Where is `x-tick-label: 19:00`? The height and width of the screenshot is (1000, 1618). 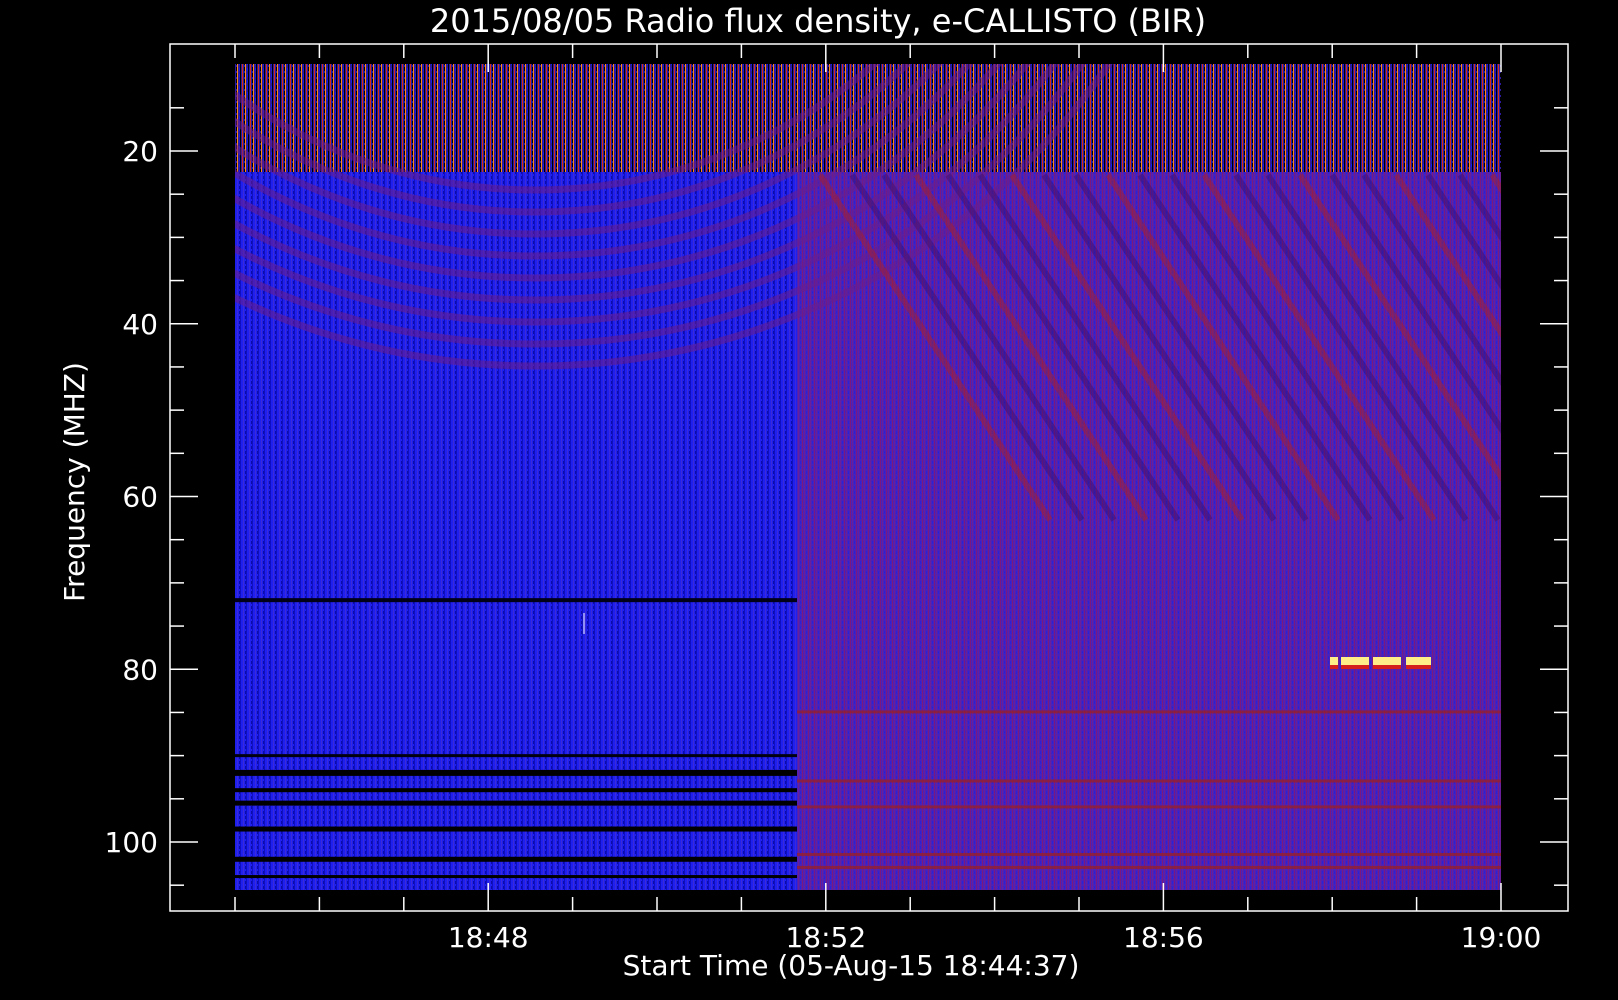 x-tick-label: 19:00 is located at coordinates (1501, 937).